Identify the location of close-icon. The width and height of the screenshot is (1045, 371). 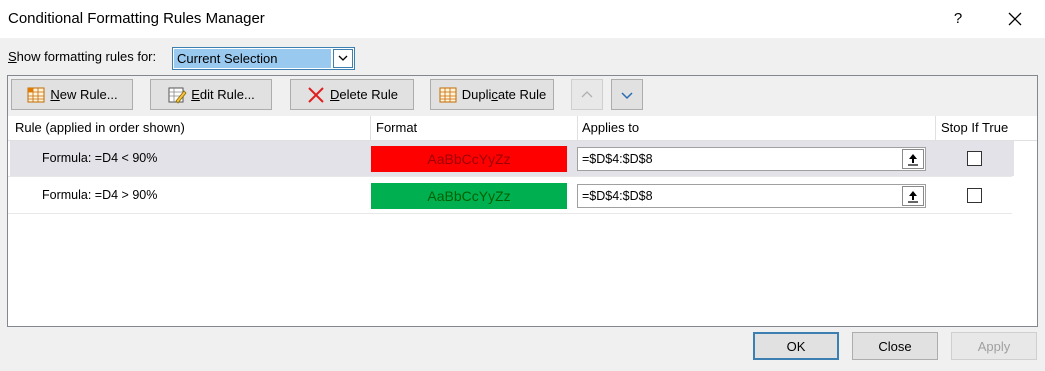
(1015, 19).